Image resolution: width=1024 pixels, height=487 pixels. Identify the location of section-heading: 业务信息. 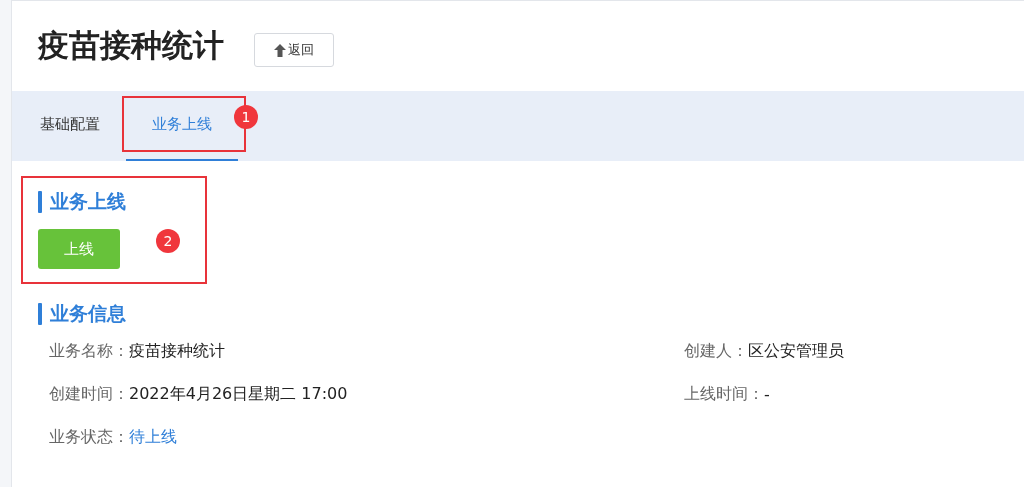
(518, 314).